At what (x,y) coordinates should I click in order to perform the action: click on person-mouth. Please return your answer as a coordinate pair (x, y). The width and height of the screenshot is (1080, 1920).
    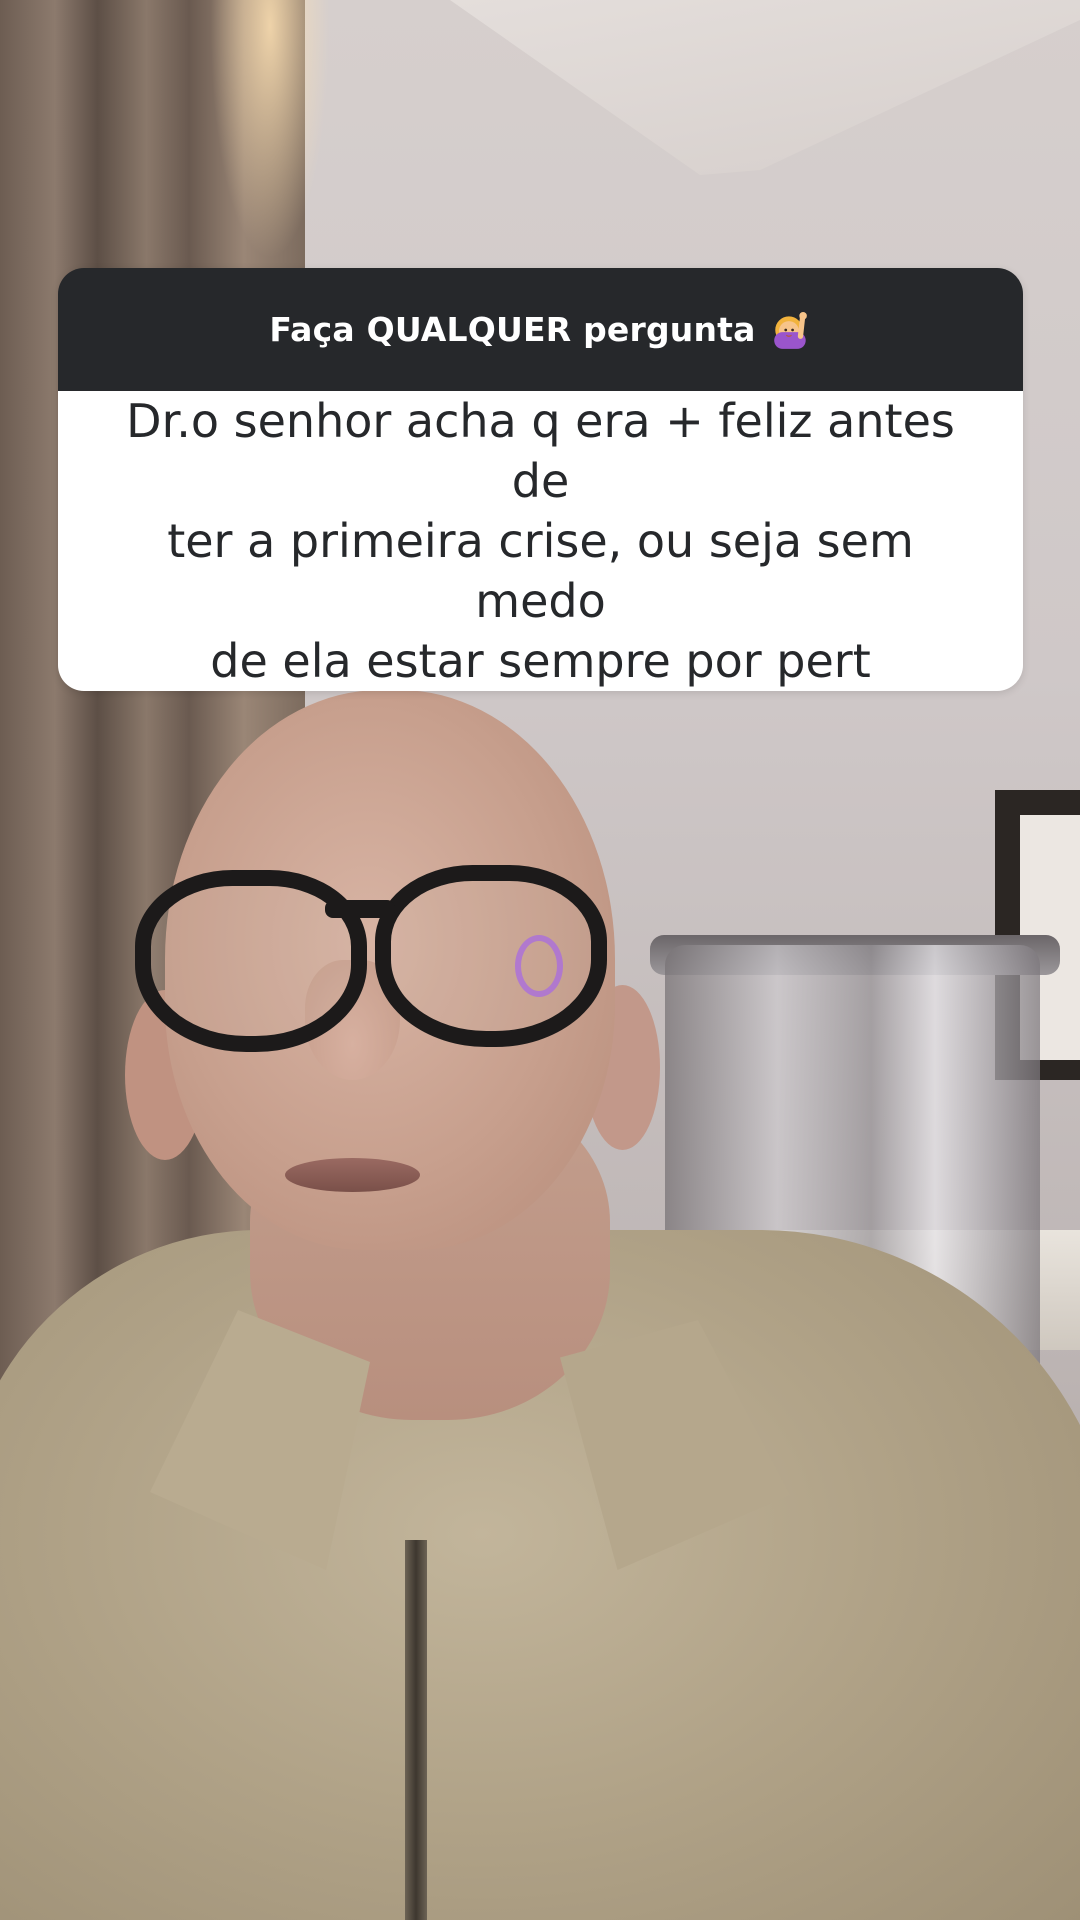
    Looking at the image, I should click on (352, 1175).